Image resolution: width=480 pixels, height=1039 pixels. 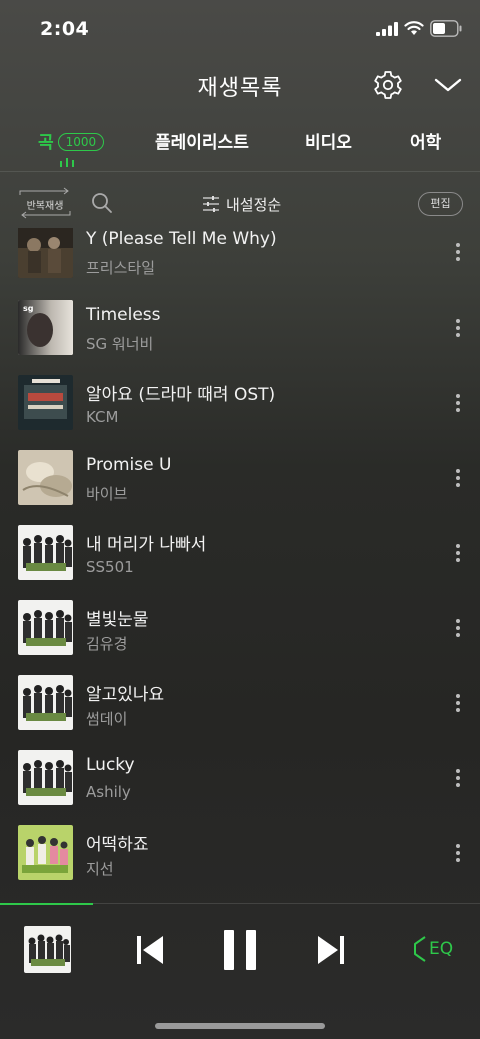 What do you see at coordinates (414, 28) in the screenshot?
I see `wifi-icon` at bounding box center [414, 28].